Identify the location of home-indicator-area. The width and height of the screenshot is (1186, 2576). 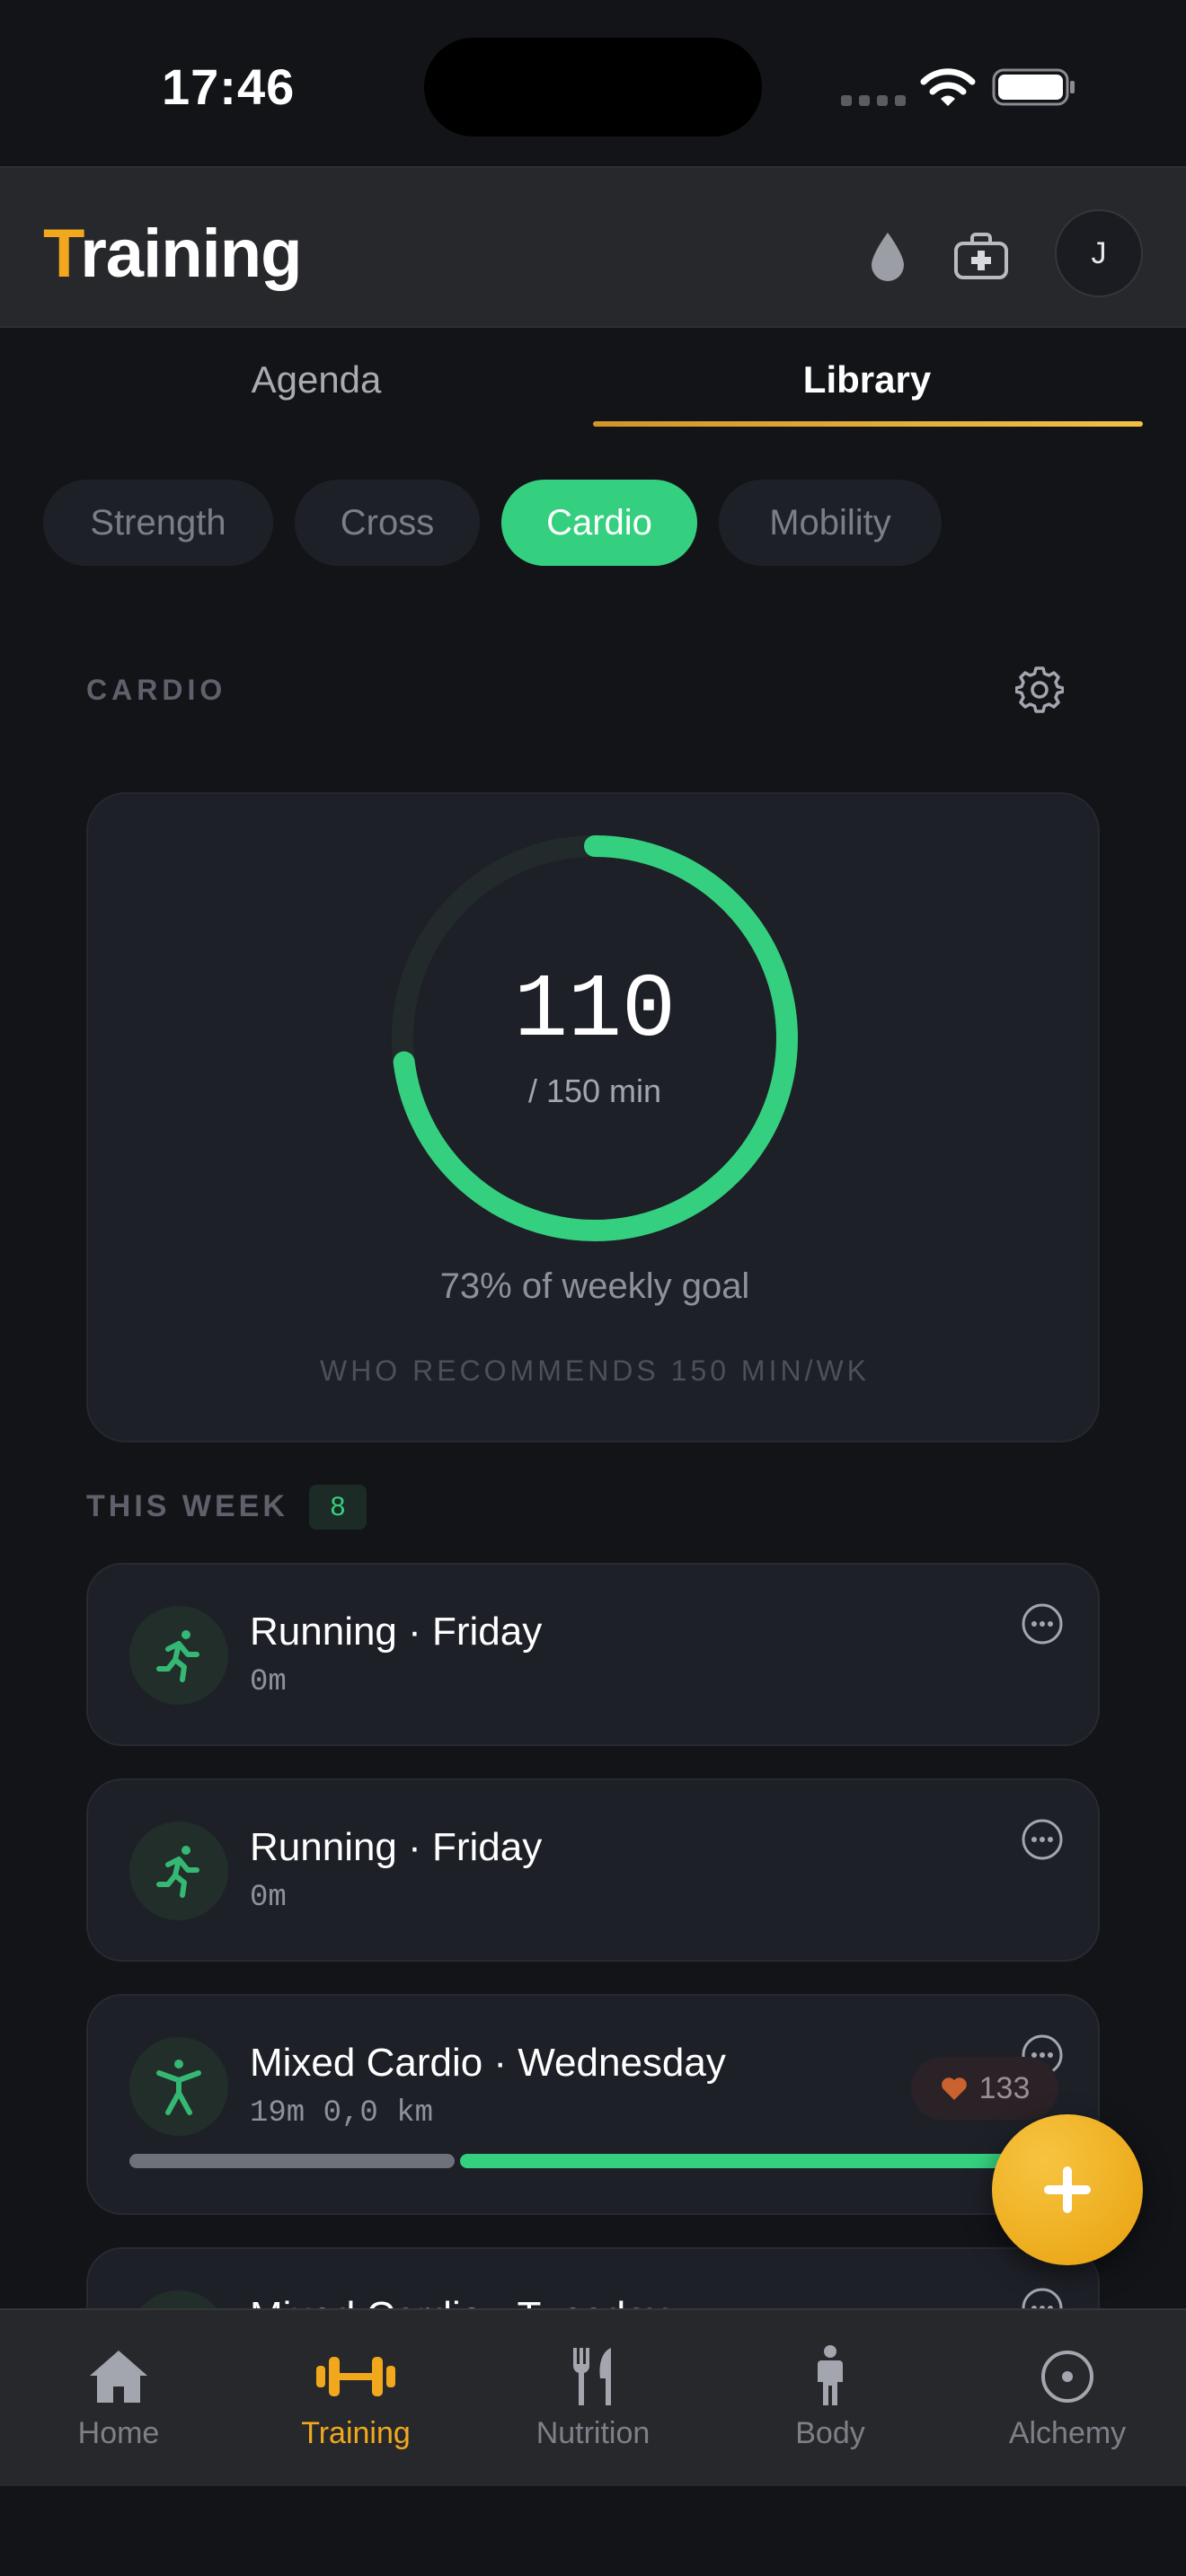
(593, 2531).